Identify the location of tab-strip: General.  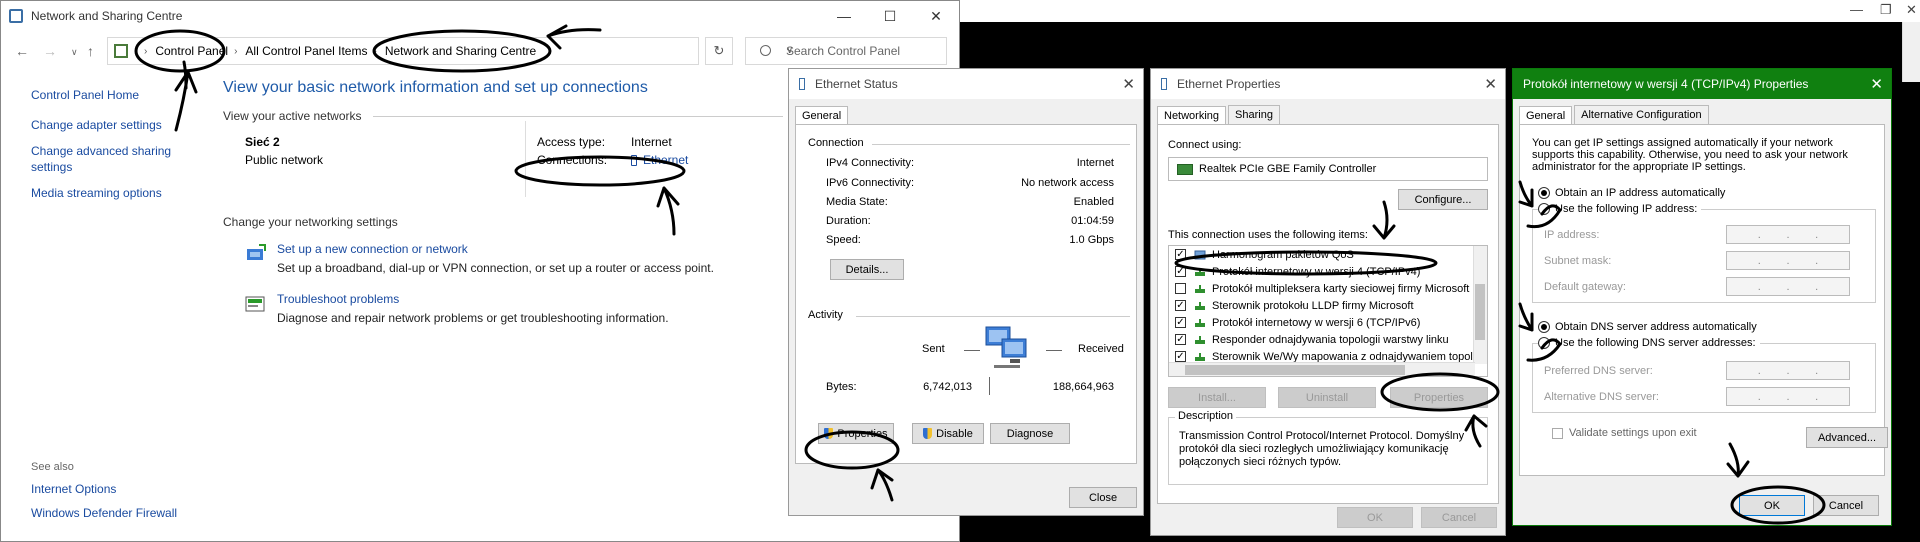
(966, 115).